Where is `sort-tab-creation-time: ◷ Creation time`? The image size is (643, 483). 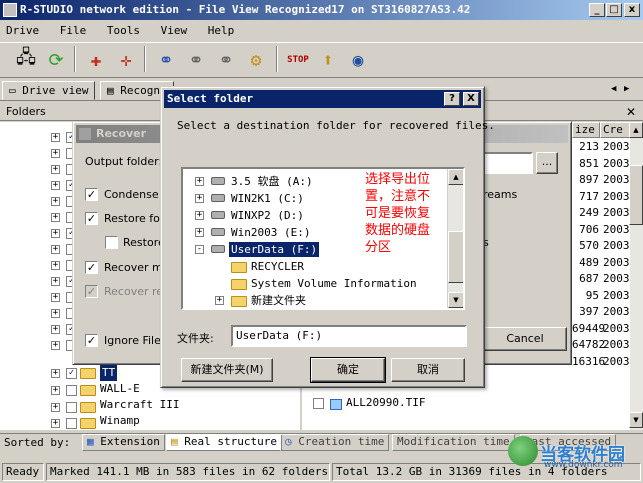
sort-tab-creation-time: ◷ Creation time is located at coordinates (335, 442).